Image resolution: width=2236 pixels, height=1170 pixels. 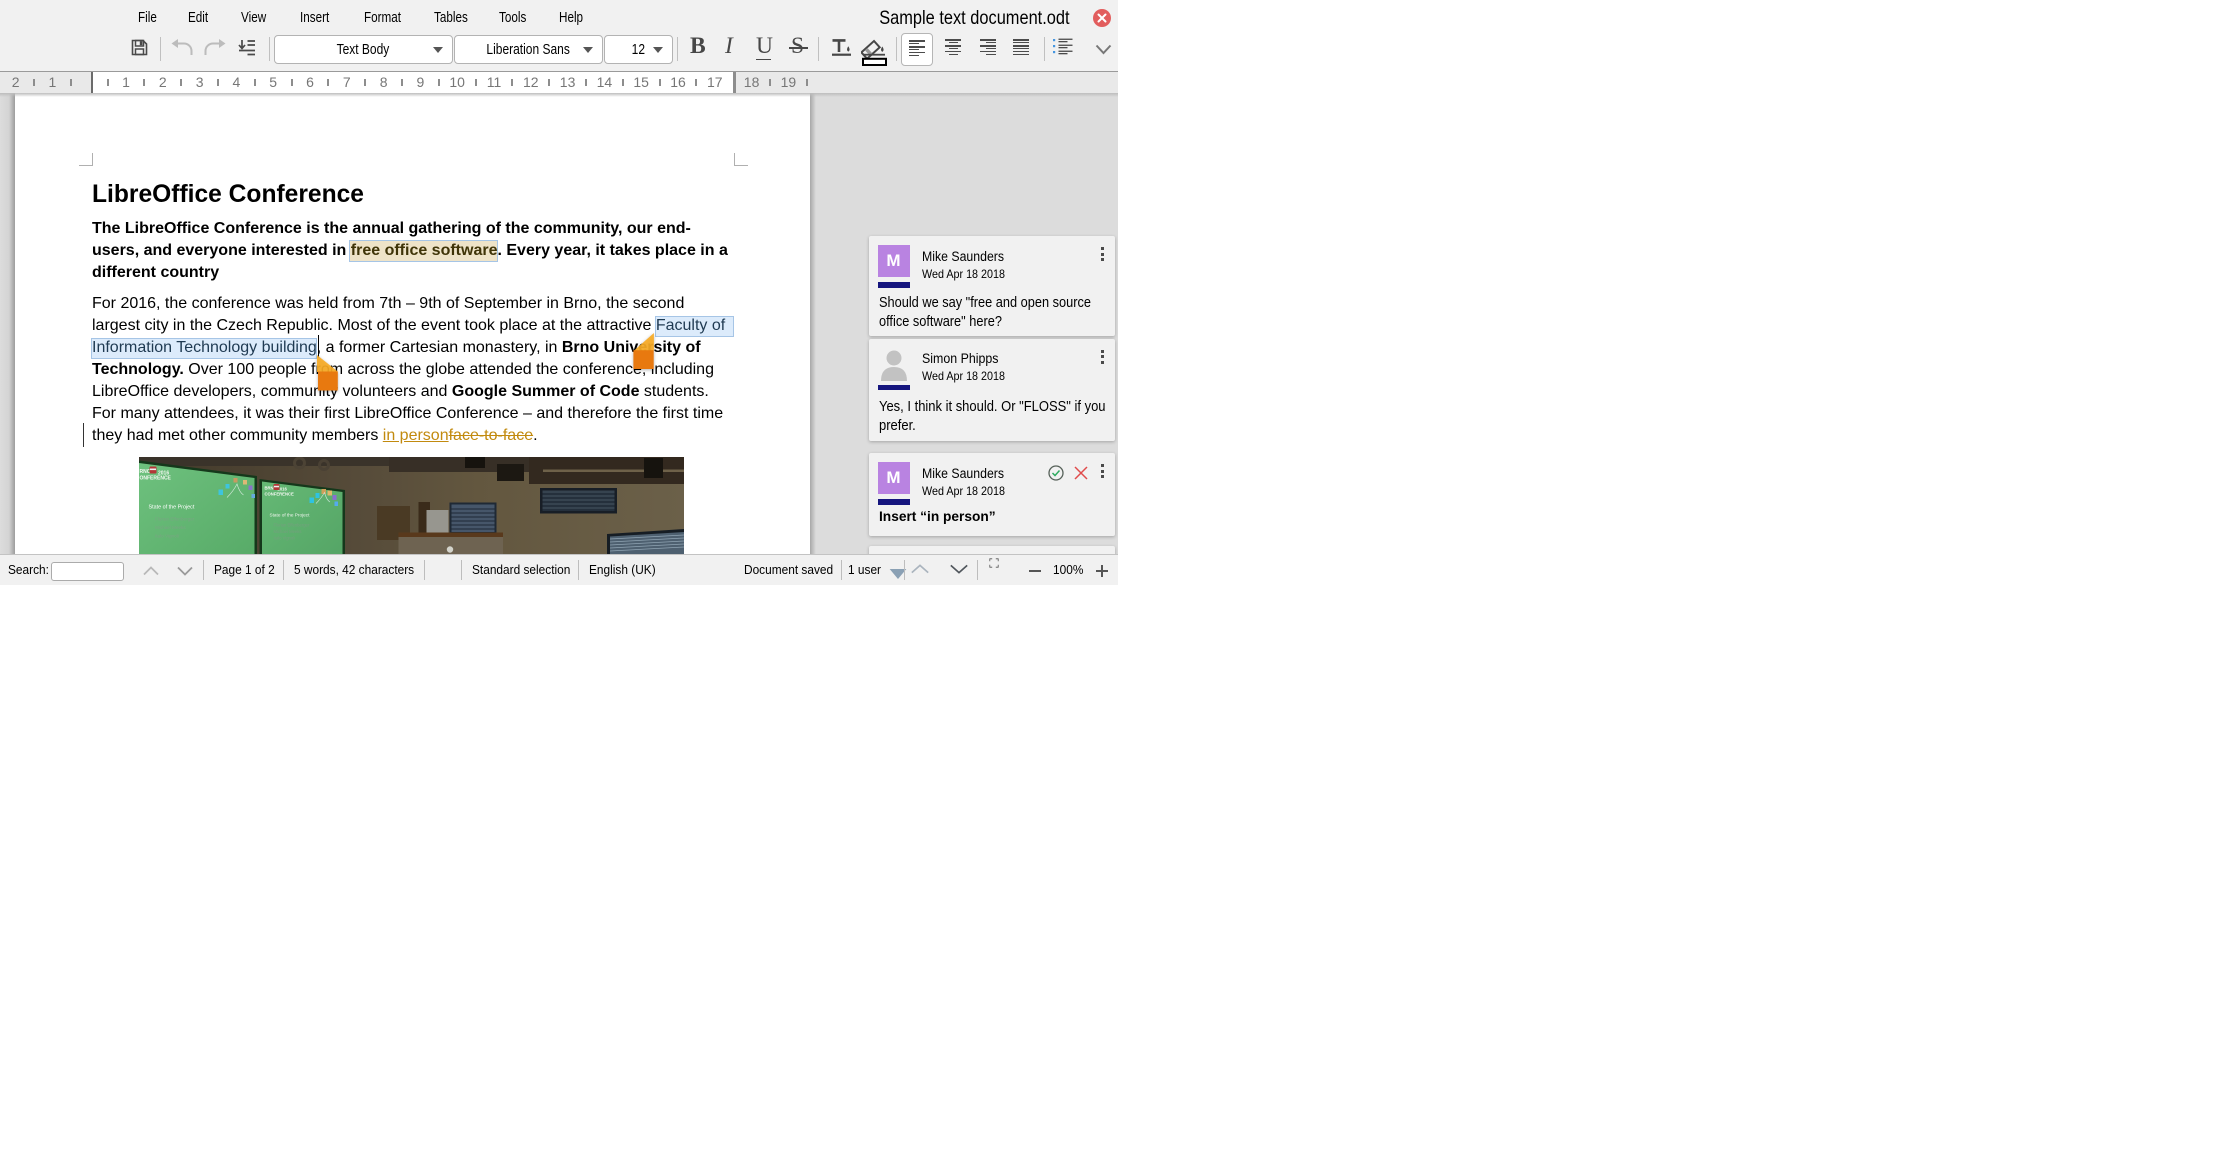 I want to click on svg-text: ONFERENCE, so click(x=155, y=478).